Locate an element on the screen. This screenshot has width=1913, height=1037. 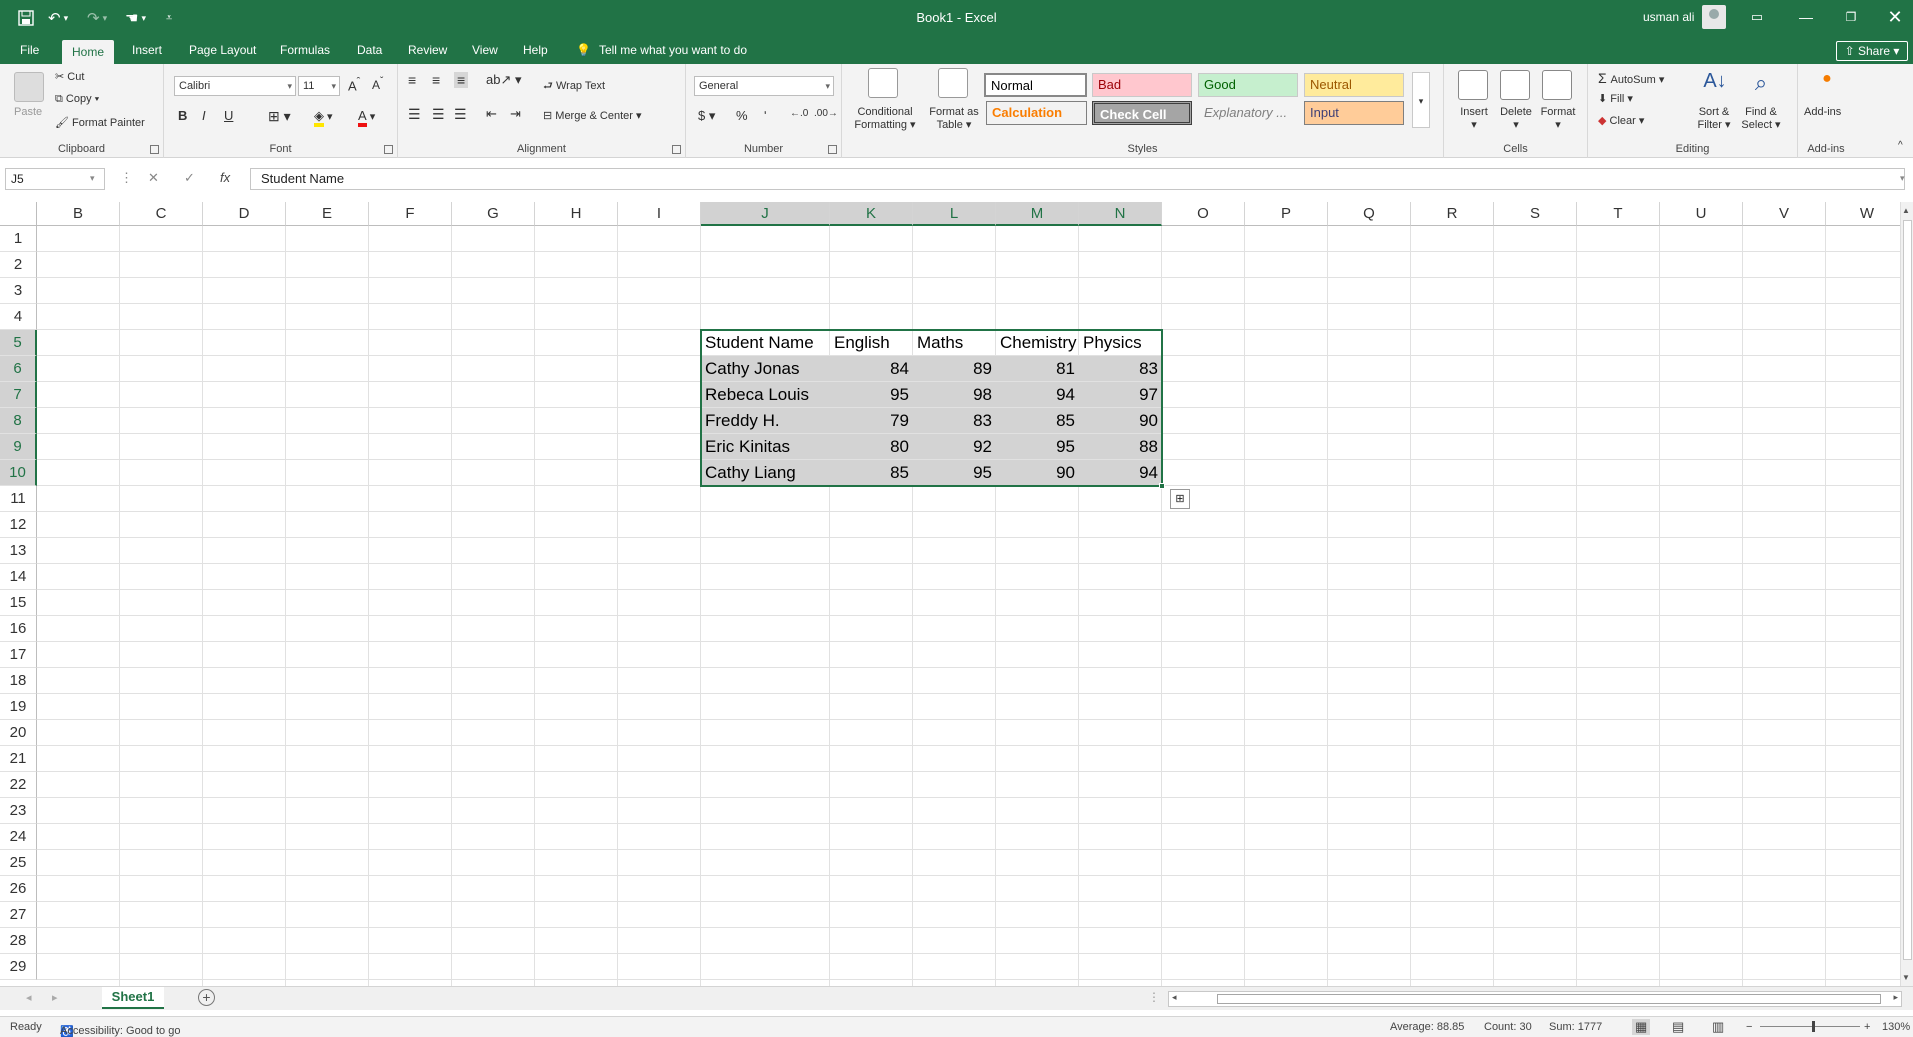
tab-file: File is located at coordinates (29, 50).